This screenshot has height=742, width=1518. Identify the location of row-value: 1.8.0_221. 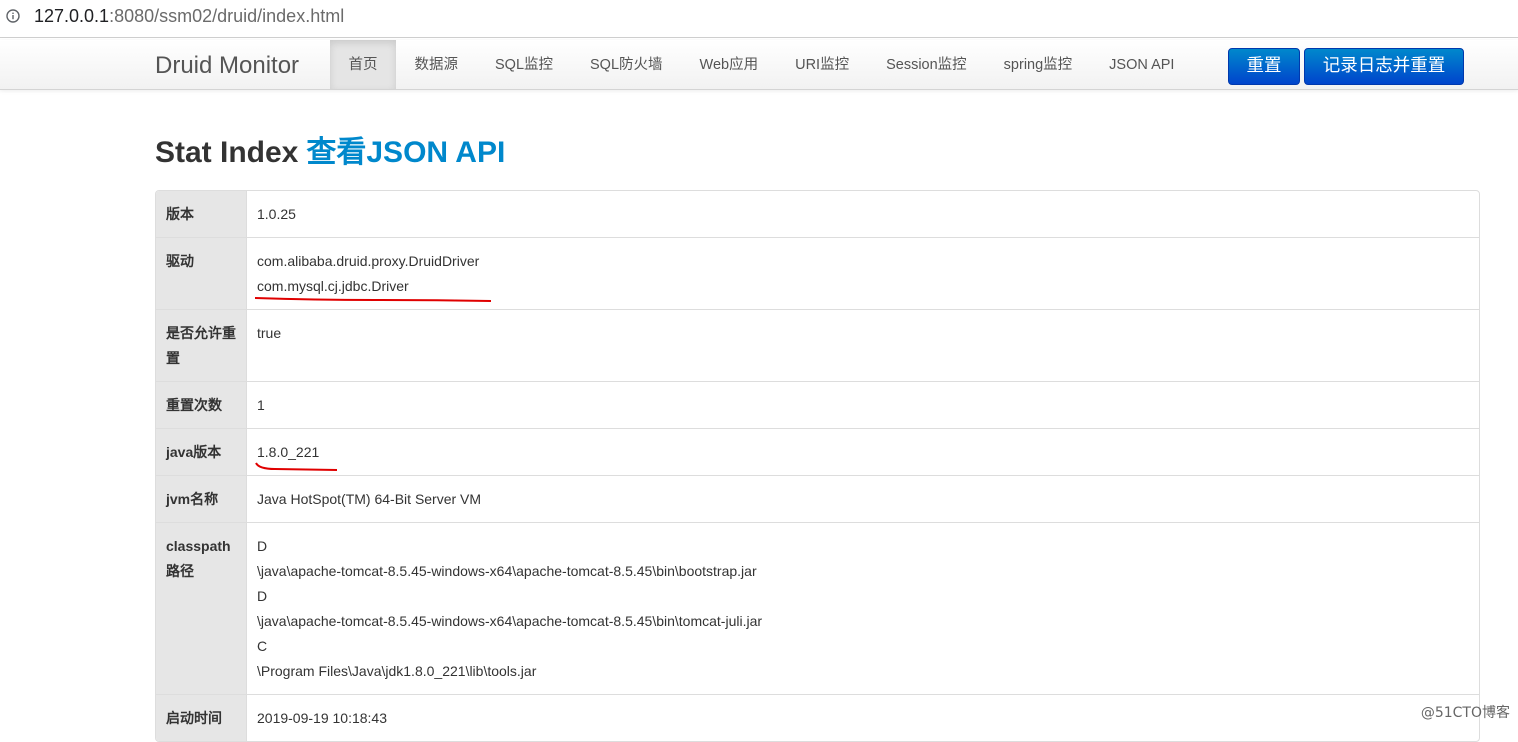
(863, 452).